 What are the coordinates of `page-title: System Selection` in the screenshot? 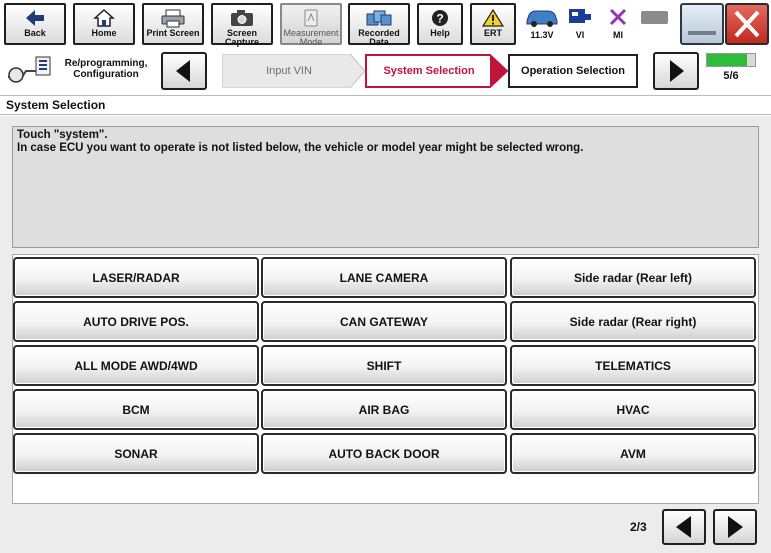 It's located at (56, 105).